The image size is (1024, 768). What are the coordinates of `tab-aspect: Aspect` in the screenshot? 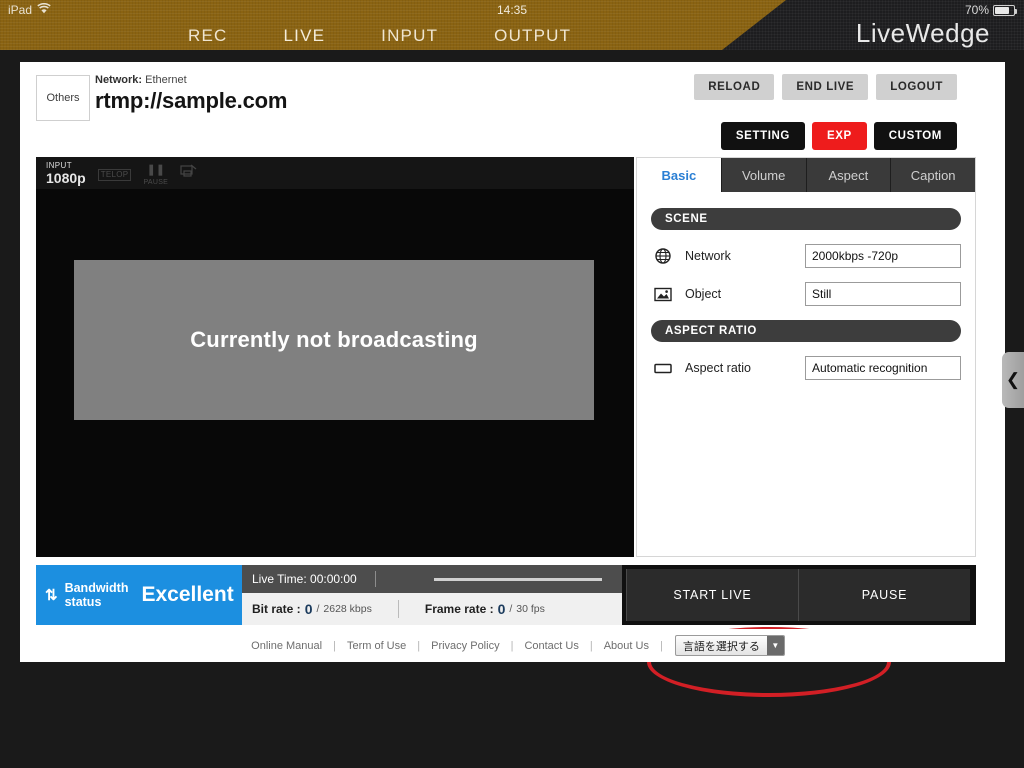 It's located at (849, 175).